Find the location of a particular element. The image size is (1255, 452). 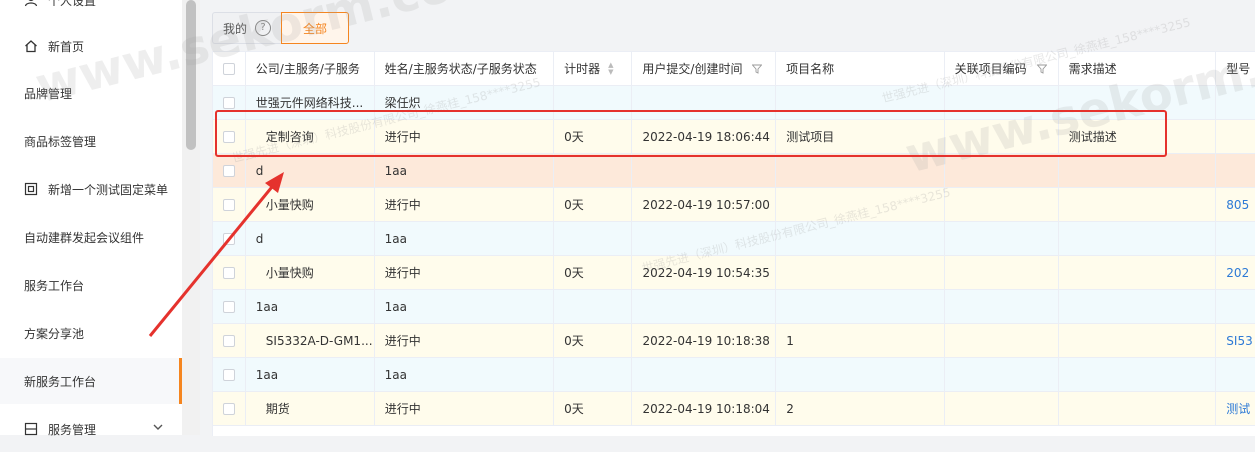

company-cell: d is located at coordinates (259, 170).